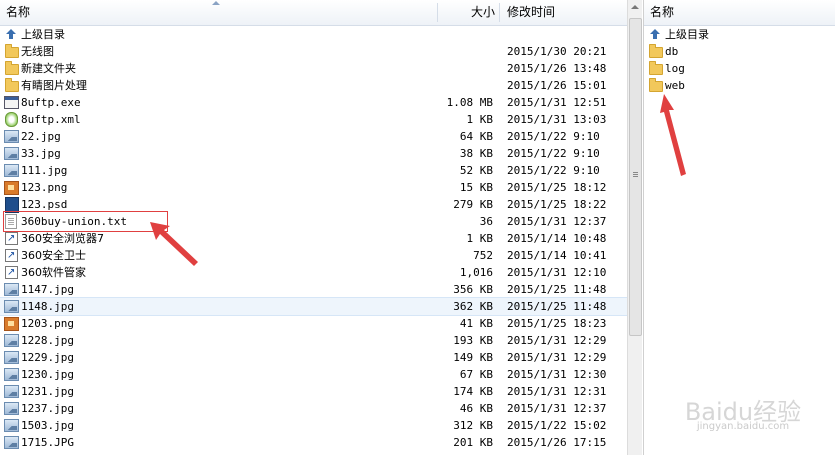 Image resolution: width=835 pixels, height=455 pixels. I want to click on file-name: 360安全浏览器7, so click(62, 238).